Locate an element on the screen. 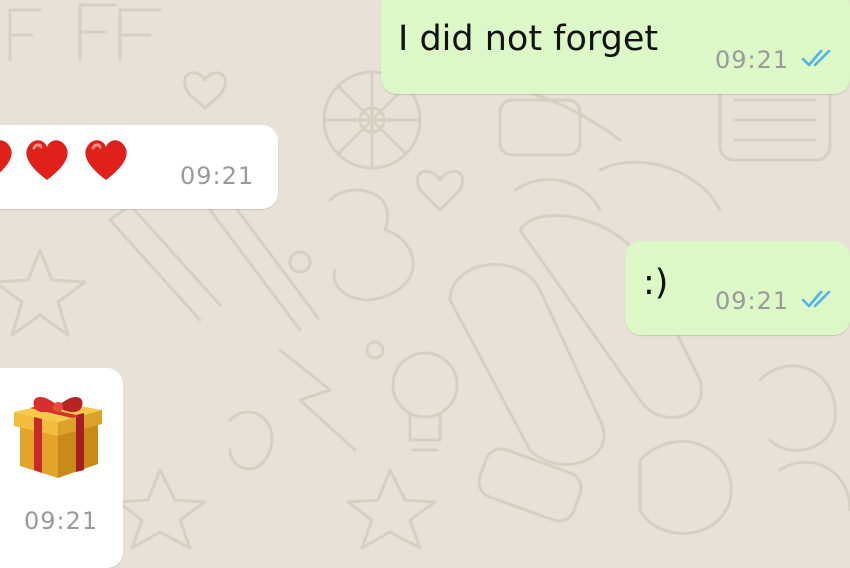  outgoing-message-bubble: I did not forget 09:21 is located at coordinates (615, 47).